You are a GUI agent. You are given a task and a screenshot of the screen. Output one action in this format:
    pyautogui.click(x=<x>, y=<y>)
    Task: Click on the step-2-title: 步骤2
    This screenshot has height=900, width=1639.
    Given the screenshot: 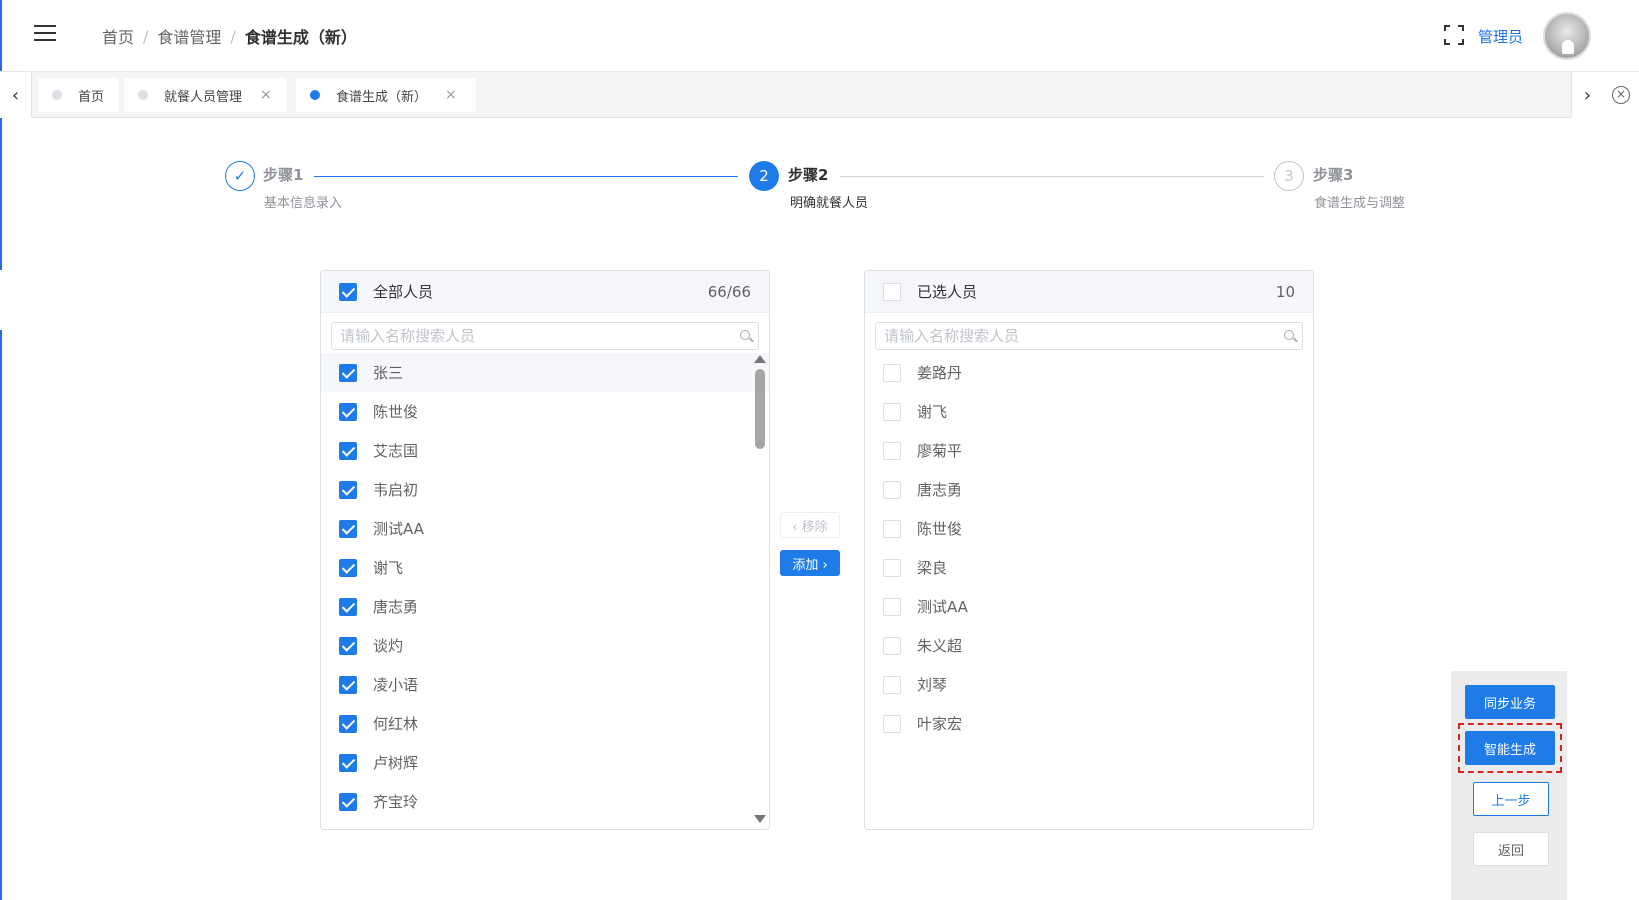 What is the action you would take?
    pyautogui.click(x=808, y=175)
    